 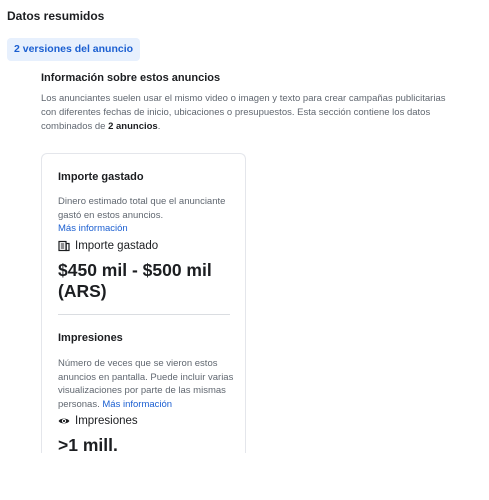 I want to click on impressions-label-row: Impresiones, so click(x=98, y=421).